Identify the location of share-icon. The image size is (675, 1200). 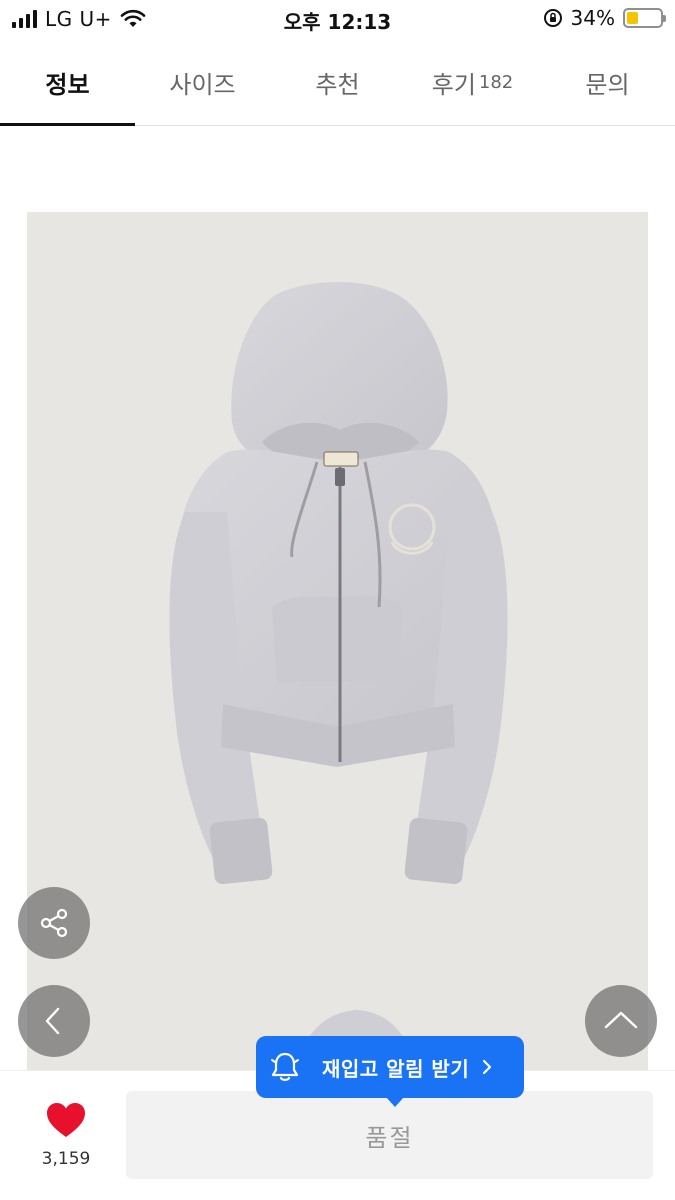
(54, 923).